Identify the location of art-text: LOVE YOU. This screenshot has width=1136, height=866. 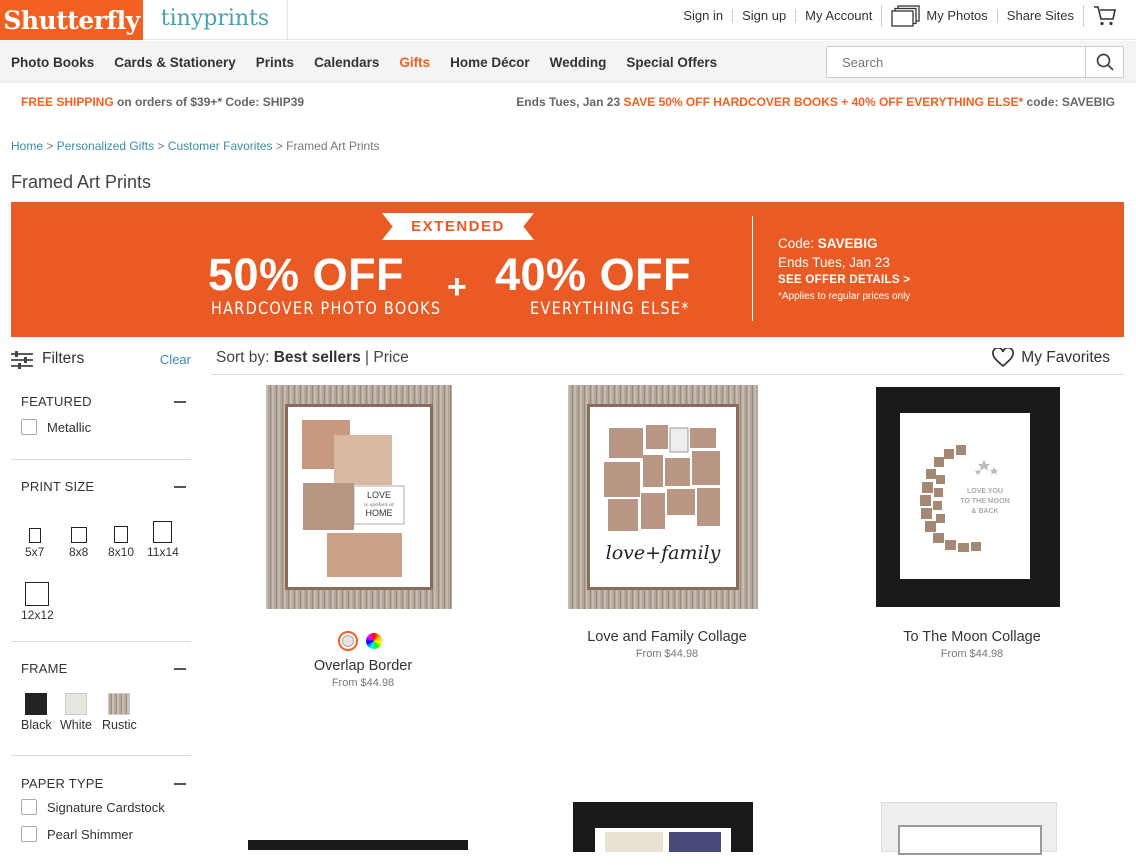
(985, 491).